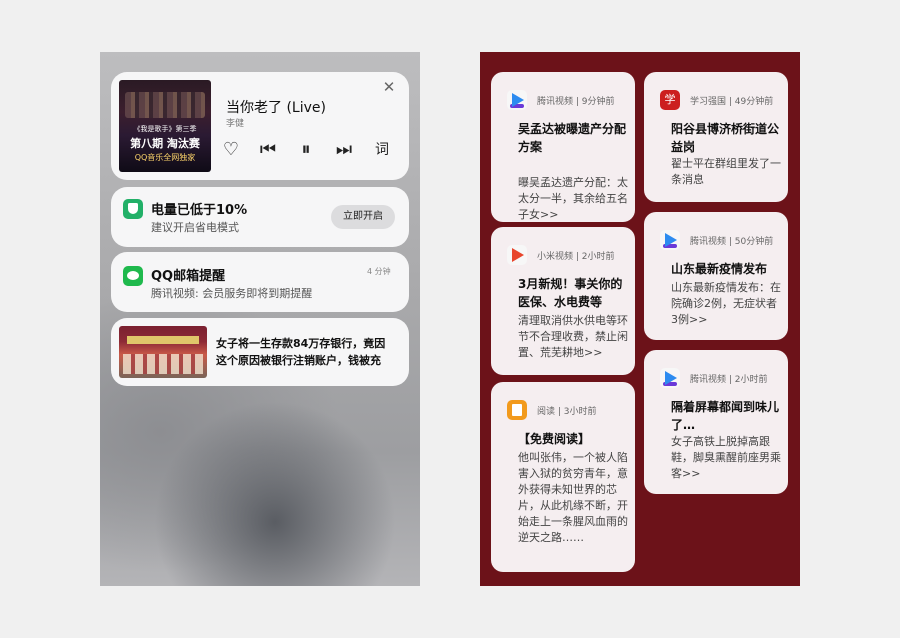 This screenshot has height=638, width=900. I want to click on book-icon, so click(517, 410).